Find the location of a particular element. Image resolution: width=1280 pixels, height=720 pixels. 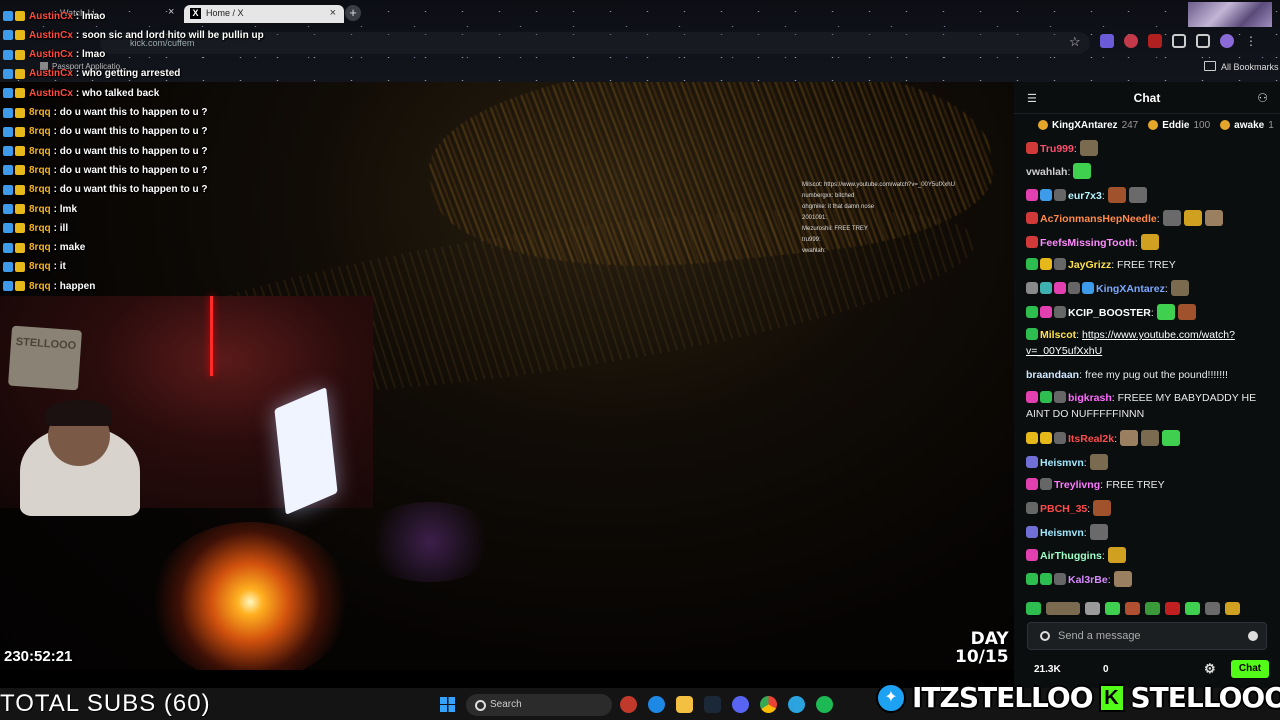

puzzle-icon is located at coordinates (1179, 41).